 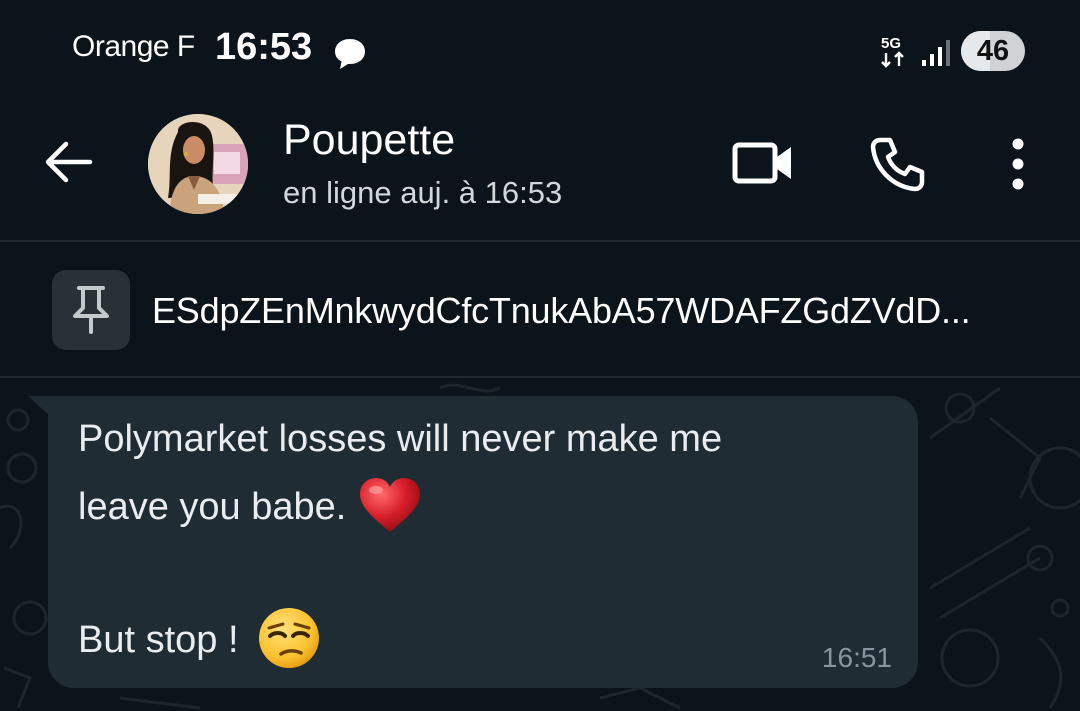 What do you see at coordinates (369, 140) in the screenshot?
I see `contact-name: Poupette` at bounding box center [369, 140].